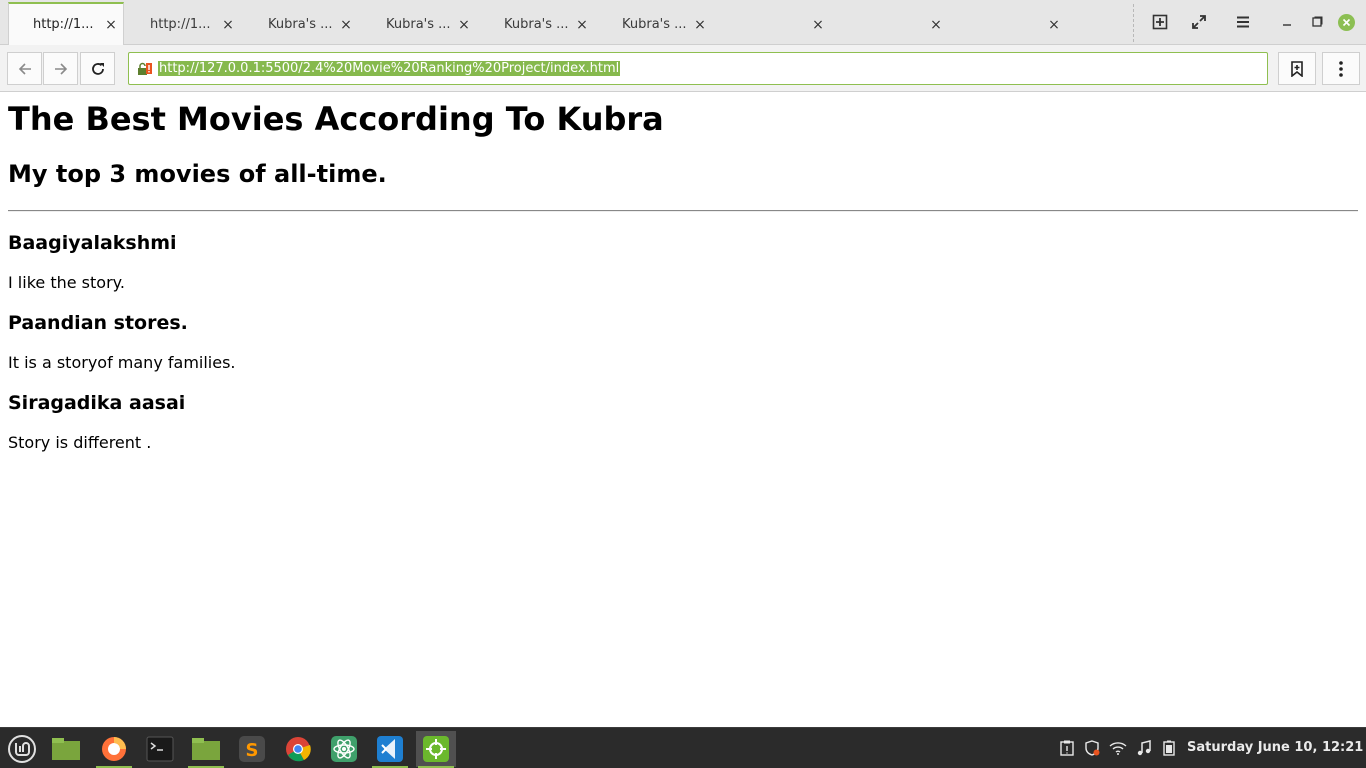 This screenshot has height=768, width=1366. I want to click on reload-icon, so click(97, 68).